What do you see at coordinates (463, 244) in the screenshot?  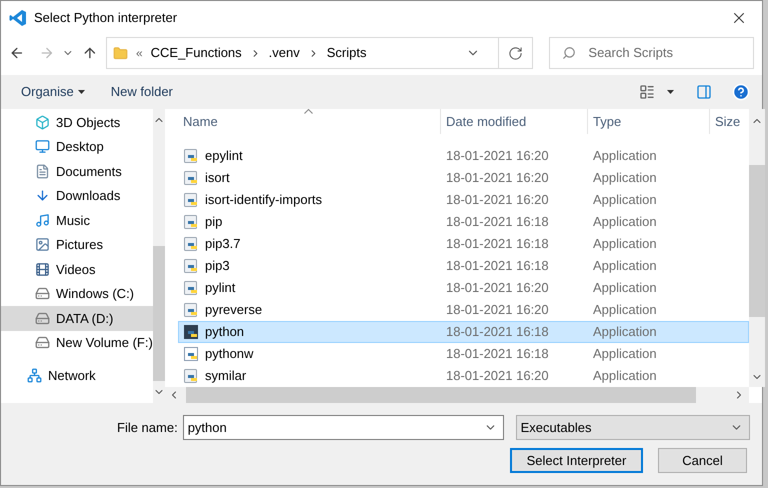 I see `file-row: pip3.7 18-01-2021 16:18 Application` at bounding box center [463, 244].